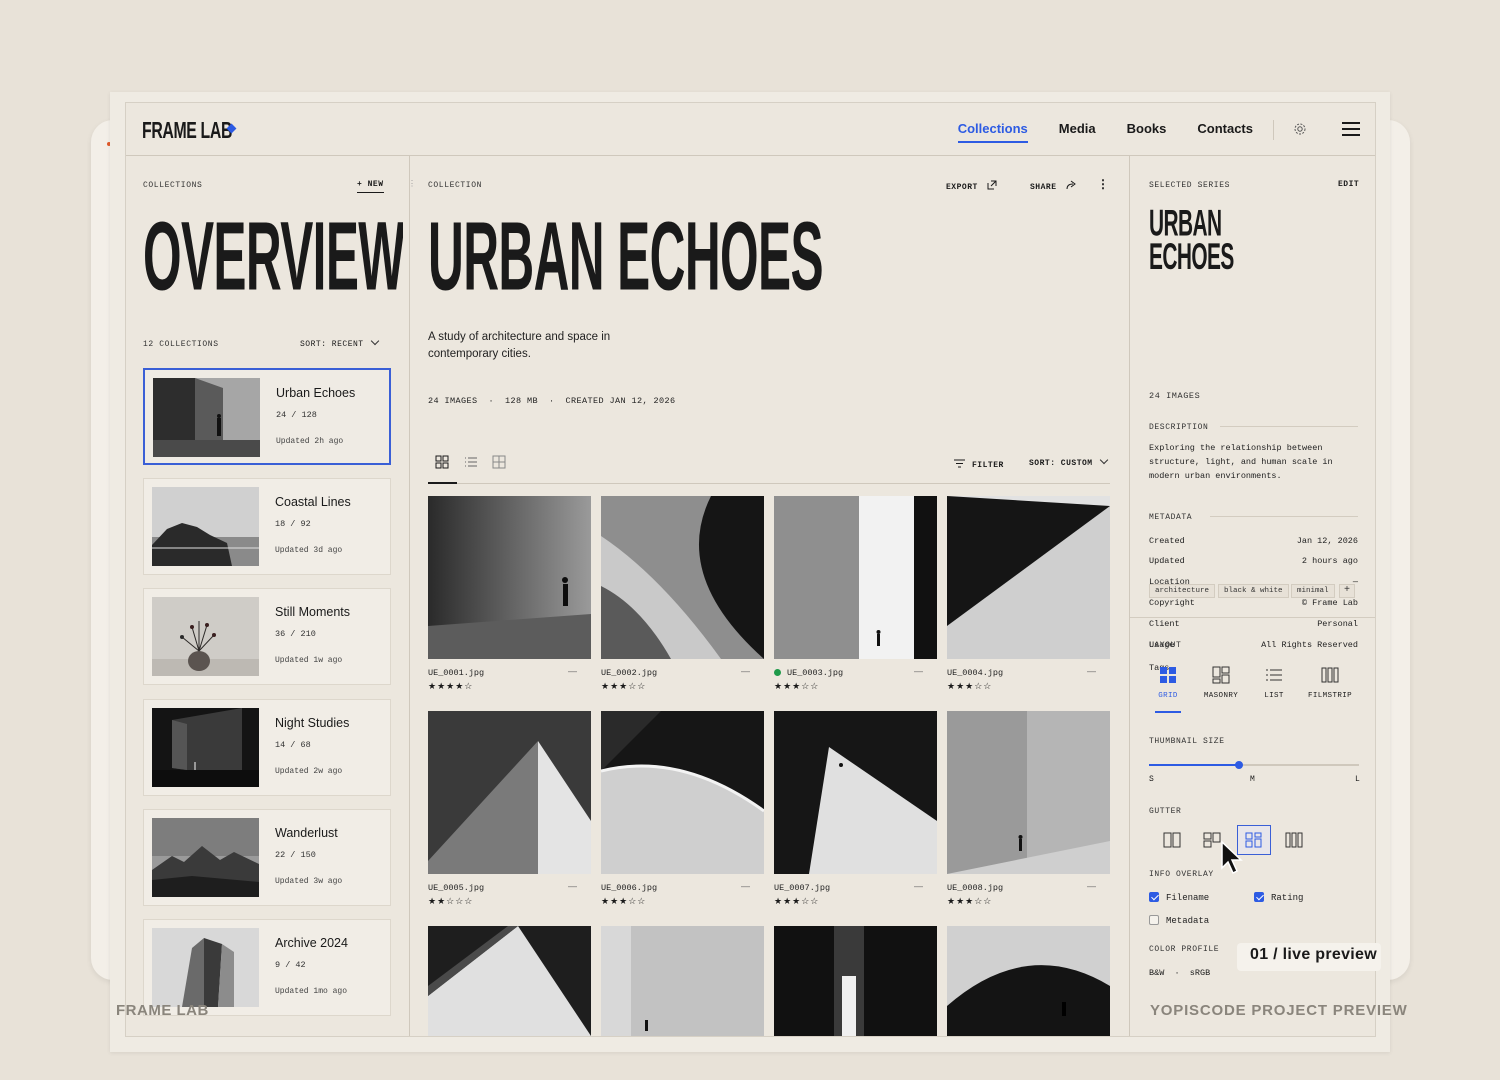 This screenshot has height=1080, width=1500. Describe the element at coordinates (1187, 741) in the screenshot. I see `thumbnail-size-label: THUMBNAIL SIZE` at that location.